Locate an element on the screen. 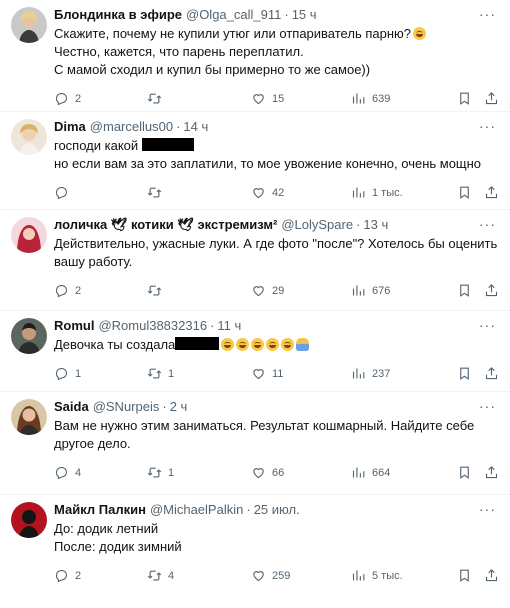 This screenshot has height=608, width=510. author-handle: @Olga_call_911 is located at coordinates (233, 14).